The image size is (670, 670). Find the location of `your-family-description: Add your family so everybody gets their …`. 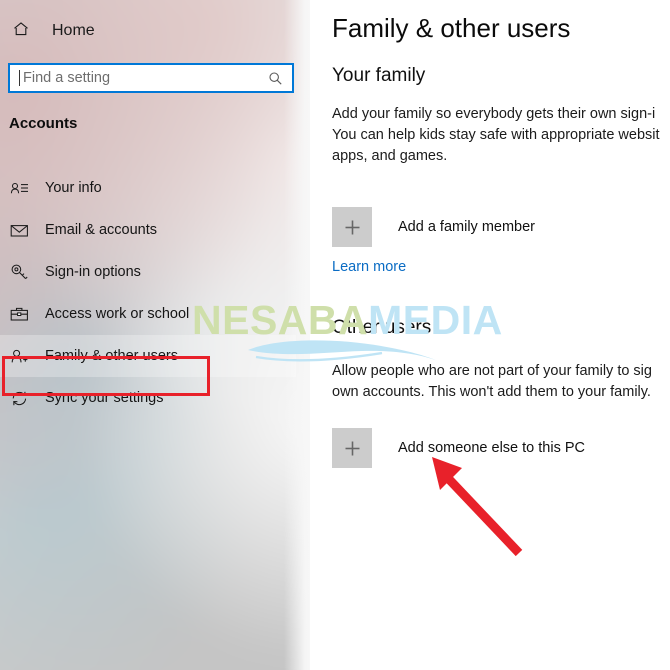

your-family-description: Add your family so everybody gets their … is located at coordinates (496, 135).